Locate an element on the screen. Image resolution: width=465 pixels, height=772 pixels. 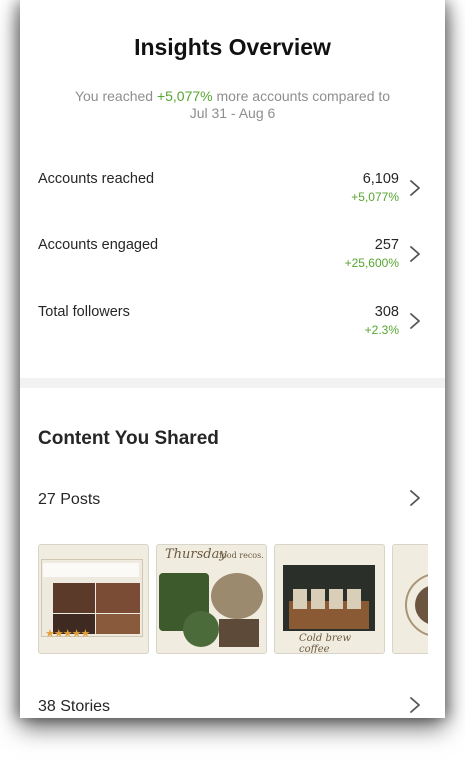
post-caption-box is located at coordinates (91, 570).